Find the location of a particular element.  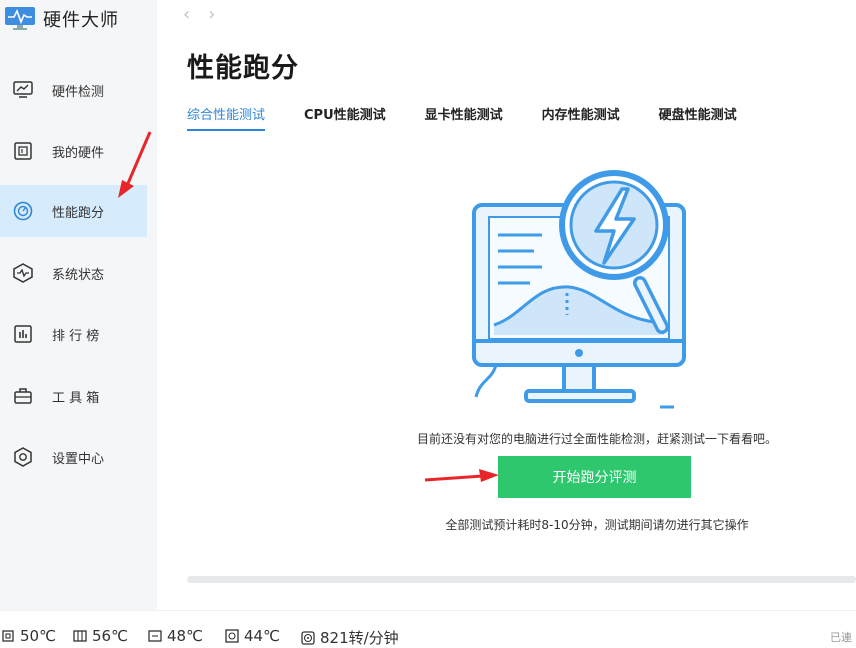

board-temp-stat: 48℃ is located at coordinates (175, 636).